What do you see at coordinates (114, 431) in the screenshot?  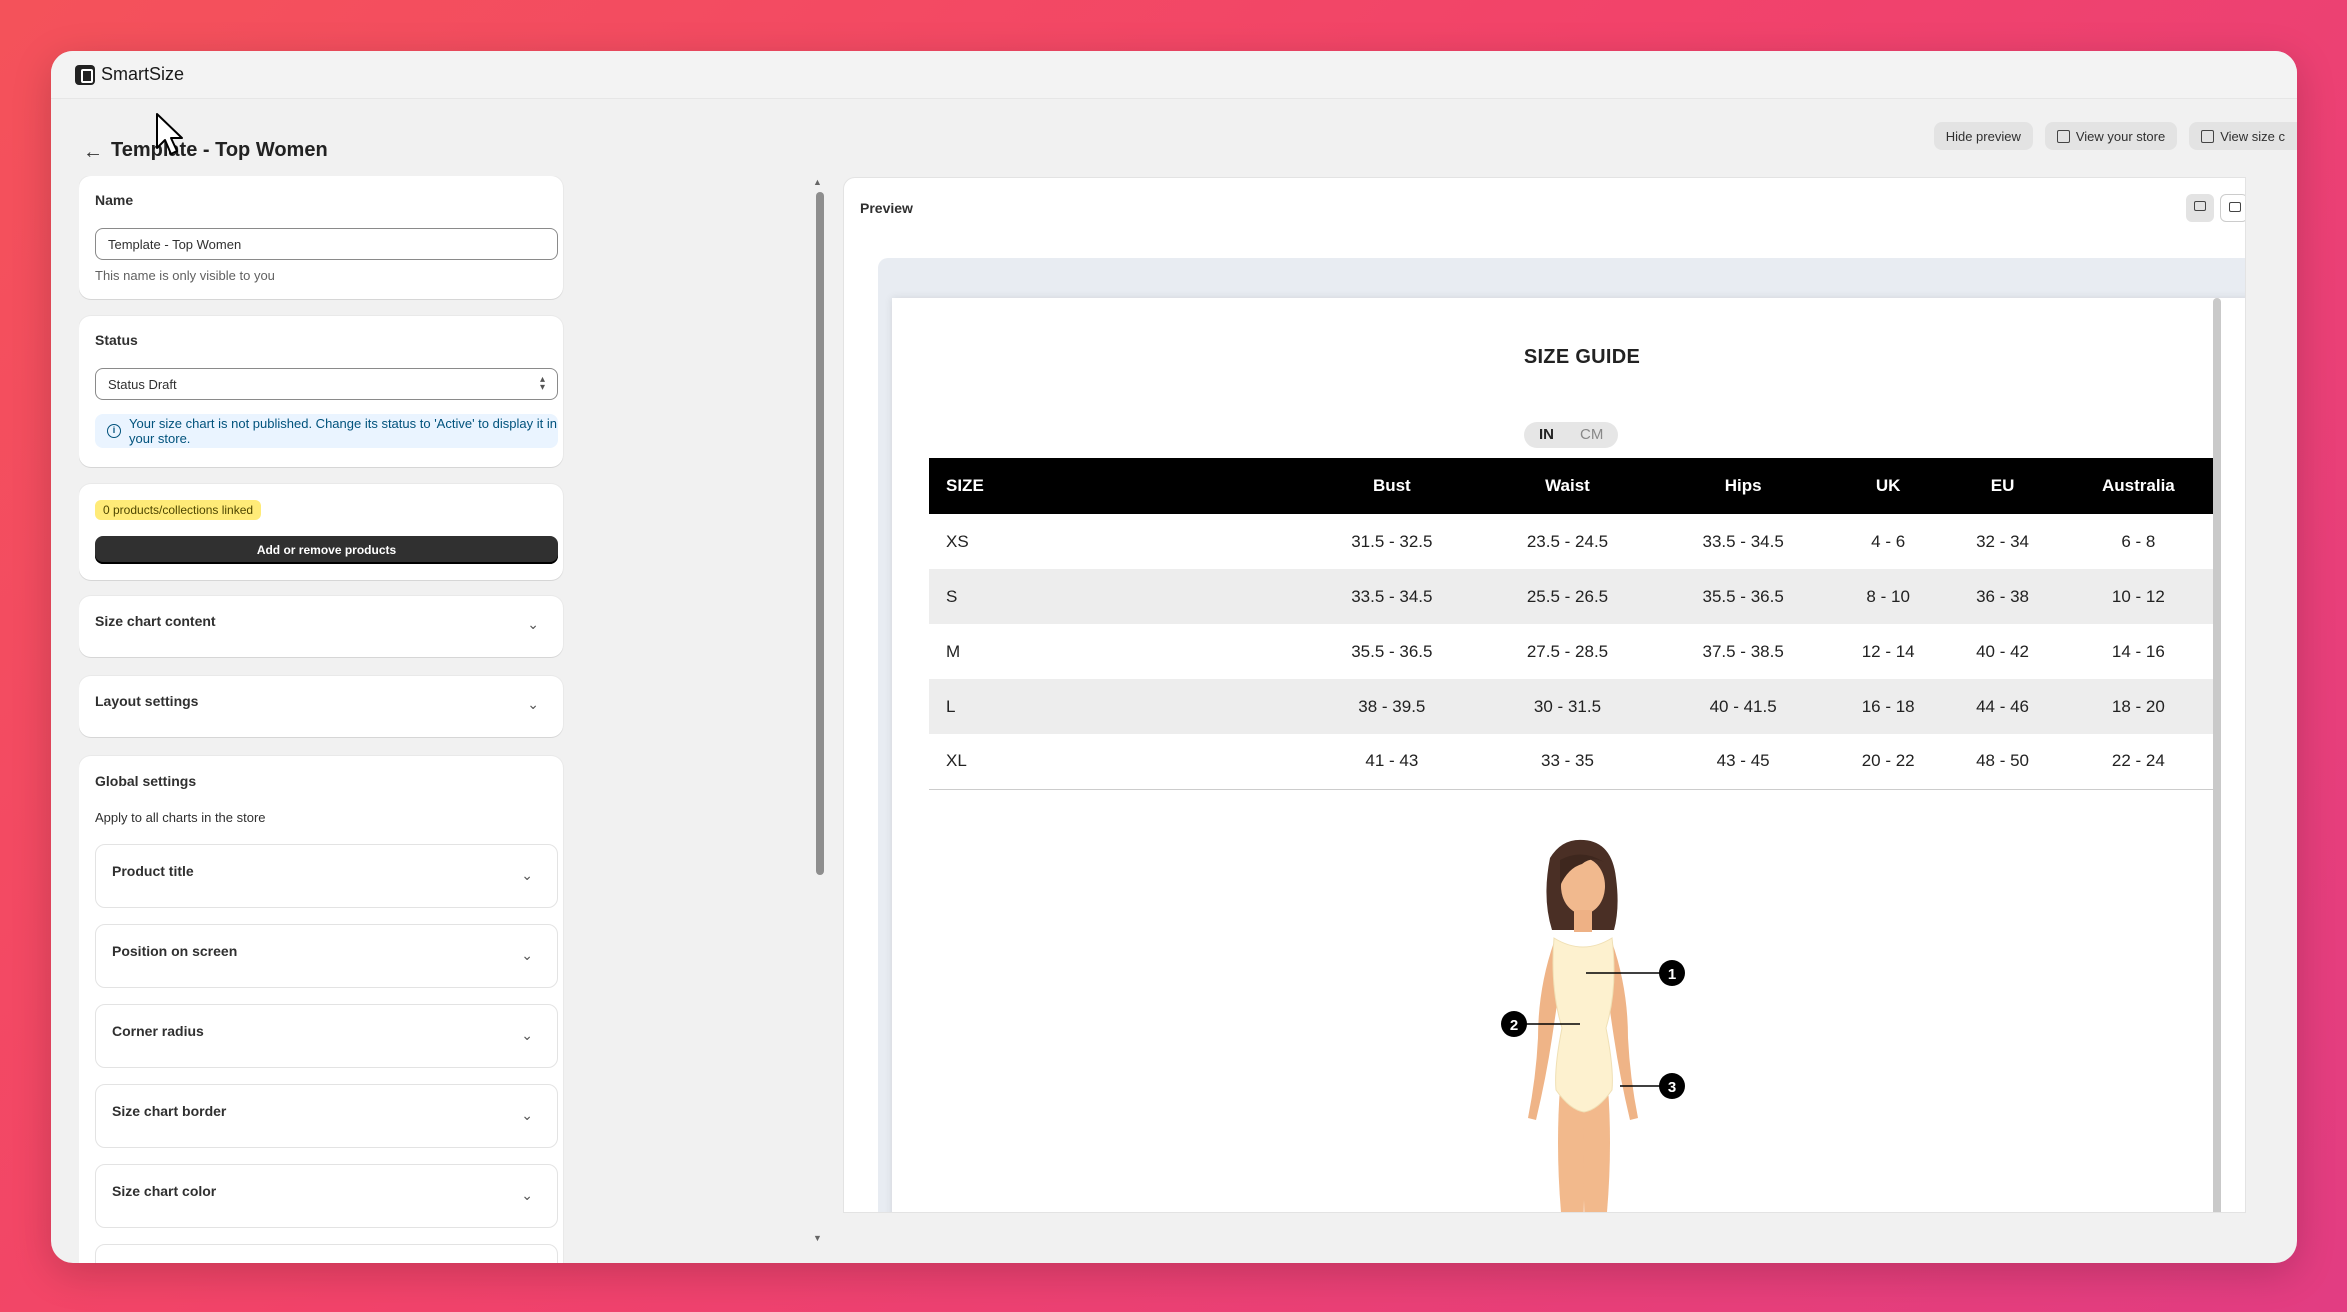 I see `info-icon: i` at bounding box center [114, 431].